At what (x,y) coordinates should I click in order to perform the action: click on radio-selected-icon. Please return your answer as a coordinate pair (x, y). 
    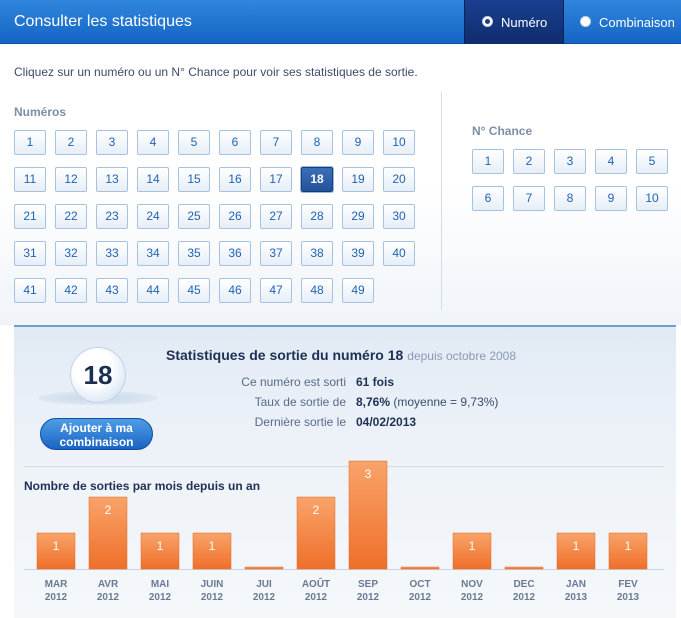
    Looking at the image, I should click on (487, 21).